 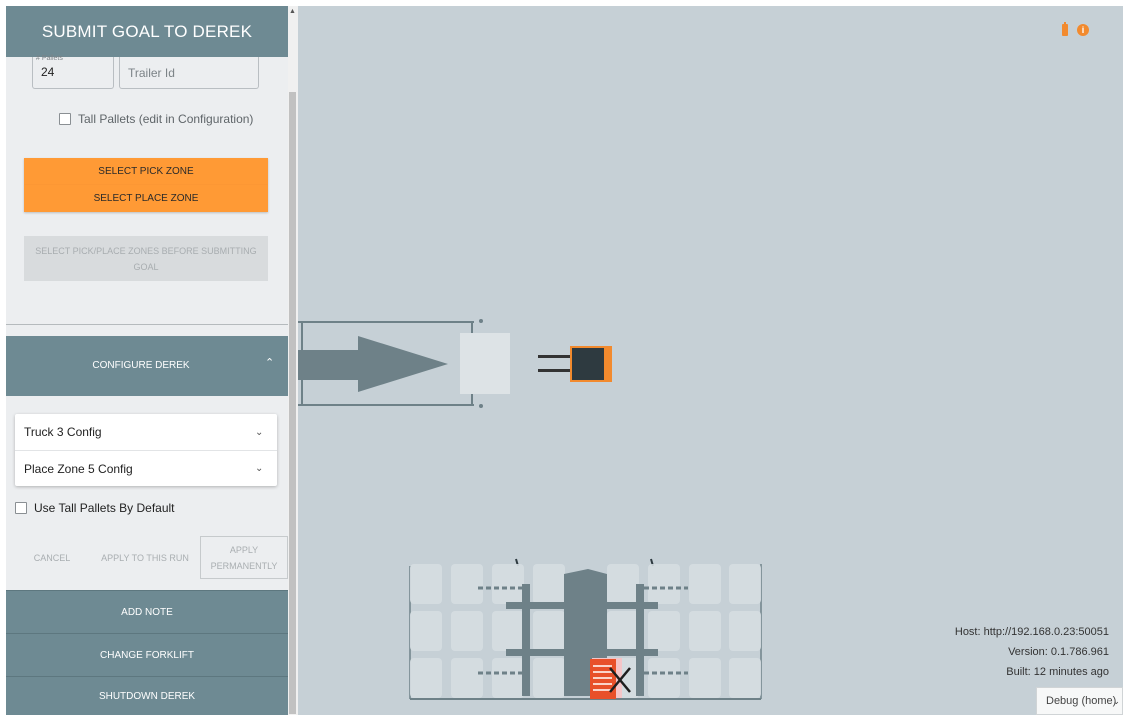 I want to click on tall-pallets-label: Tall Pallets (edit in Configuration), so click(x=166, y=119).